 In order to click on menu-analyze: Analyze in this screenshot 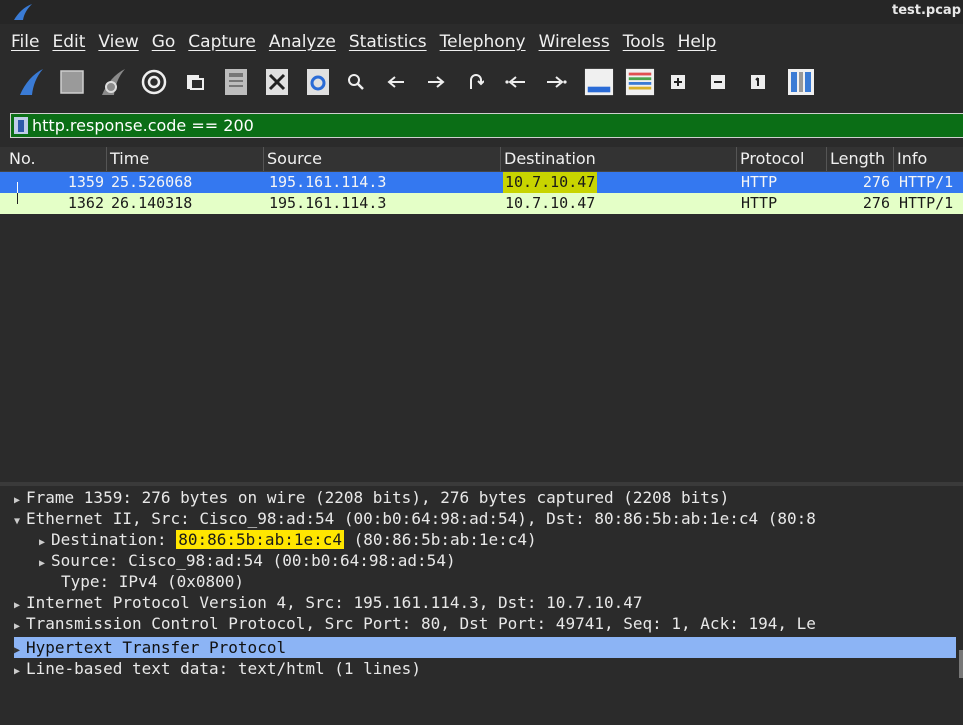, I will do `click(302, 42)`.